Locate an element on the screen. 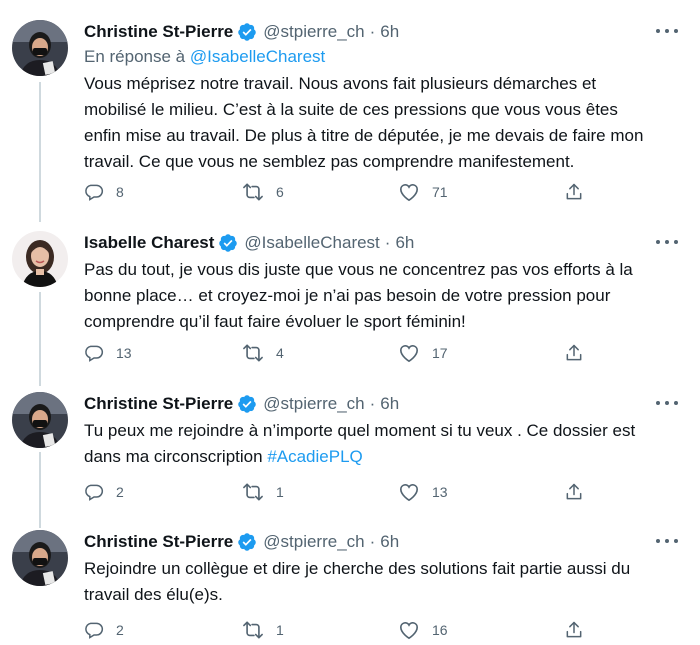 The image size is (700, 645). like-count: 17 is located at coordinates (440, 353).